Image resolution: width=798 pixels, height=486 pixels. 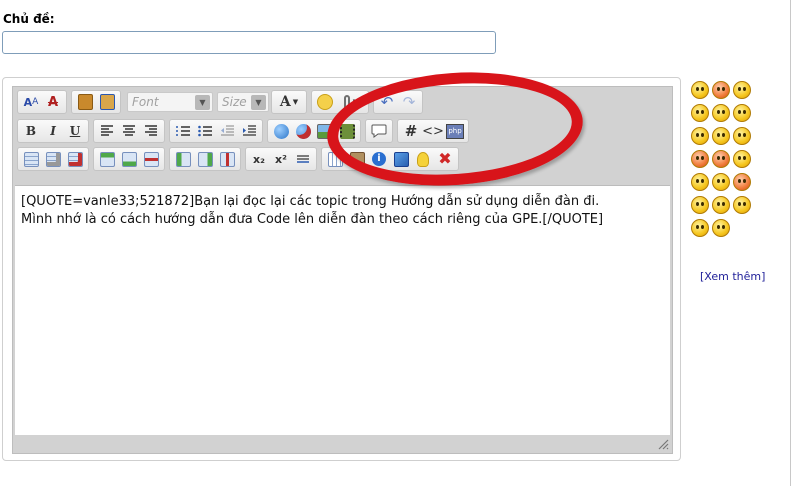 I want to click on remove-format-icon: AA, so click(x=31, y=102).